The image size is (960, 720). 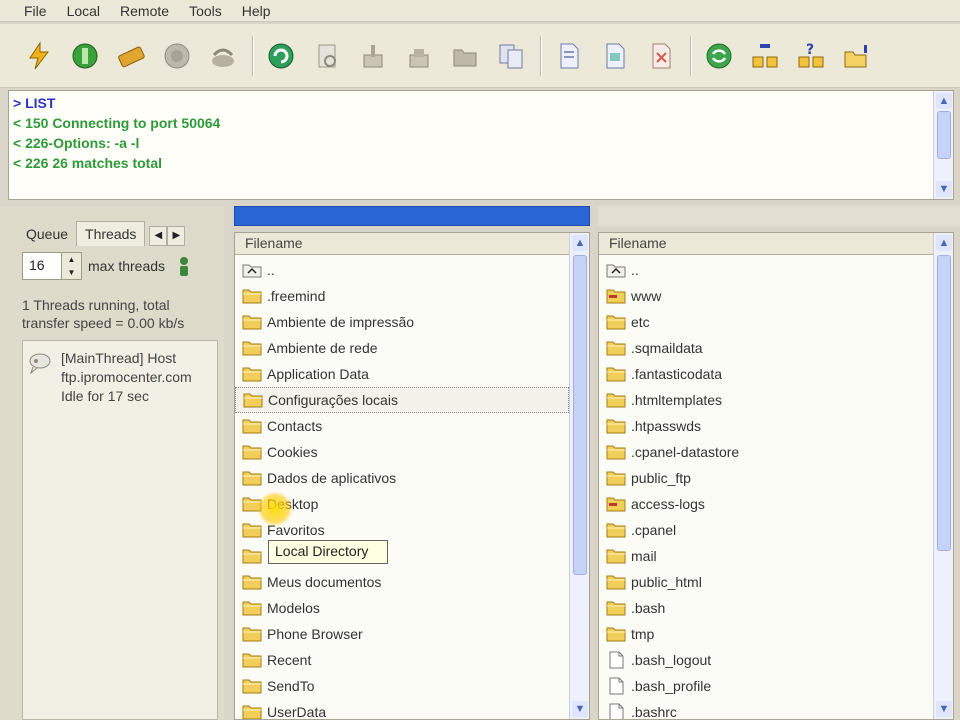 What do you see at coordinates (42, 266) in the screenshot?
I see `max-threads-input: 16` at bounding box center [42, 266].